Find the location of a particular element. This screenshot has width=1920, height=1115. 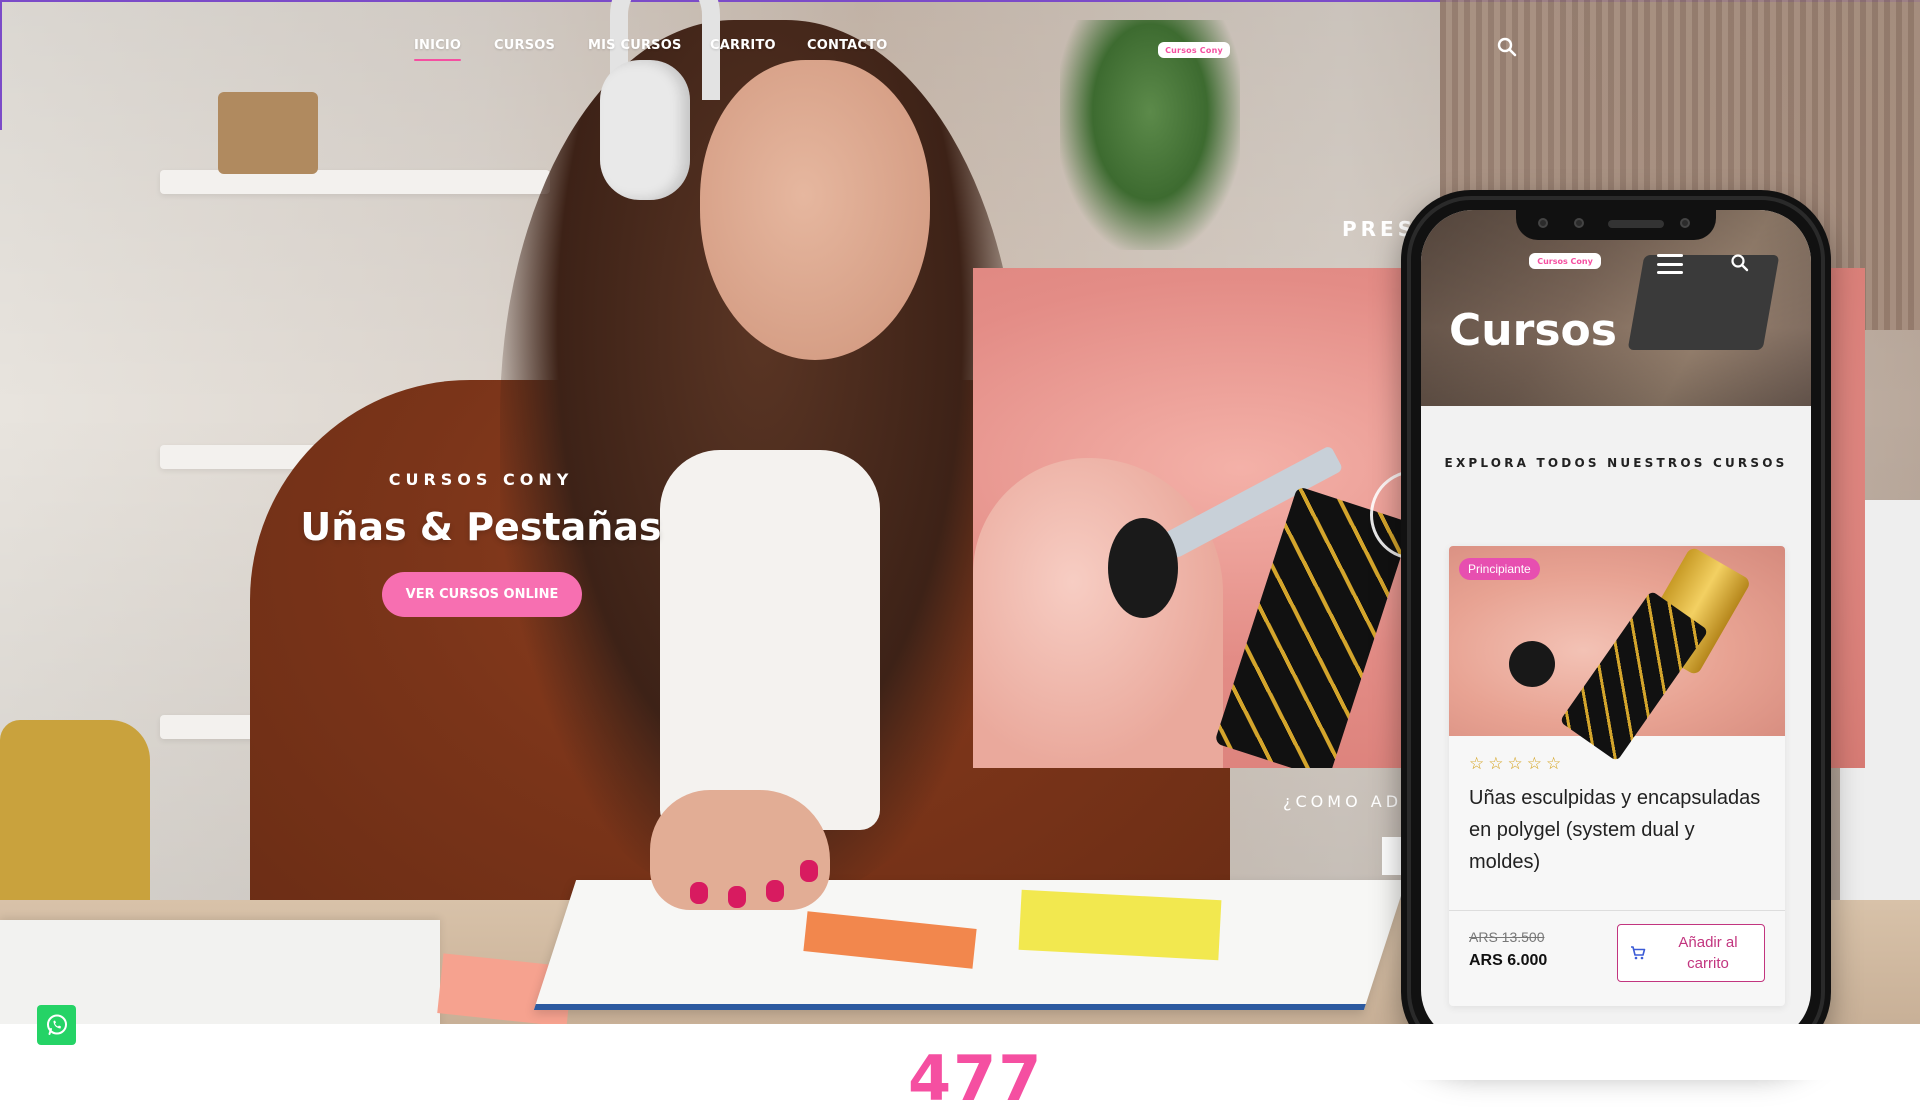

stat-counter: 477 is located at coordinates (976, 1078).